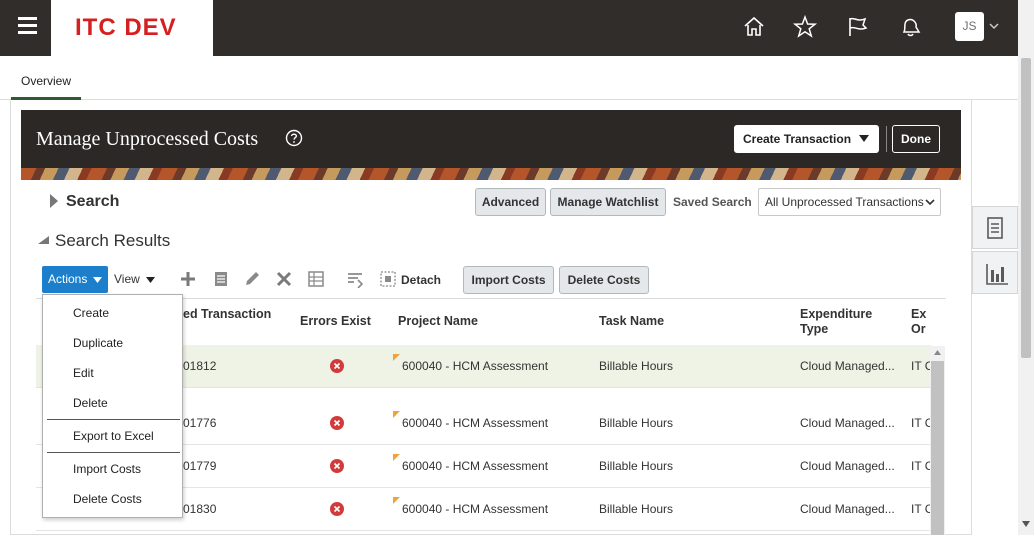 This screenshot has height=535, width=1034. What do you see at coordinates (509, 78) in the screenshot?
I see `tab-bar: Overview` at bounding box center [509, 78].